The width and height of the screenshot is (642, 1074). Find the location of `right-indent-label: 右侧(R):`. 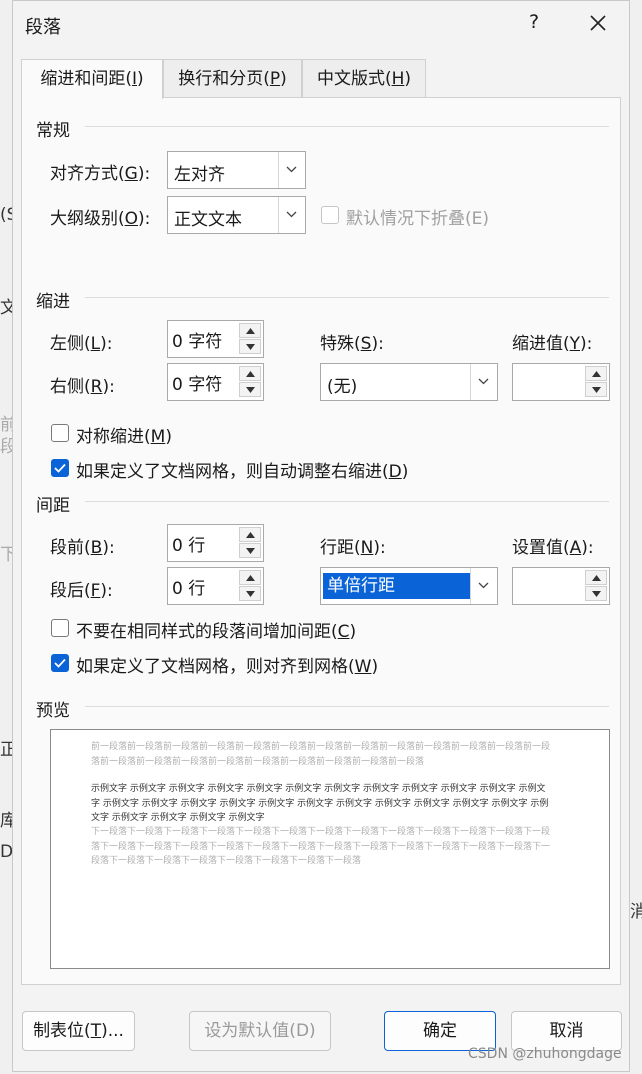

right-indent-label: 右侧(R): is located at coordinates (82, 387).